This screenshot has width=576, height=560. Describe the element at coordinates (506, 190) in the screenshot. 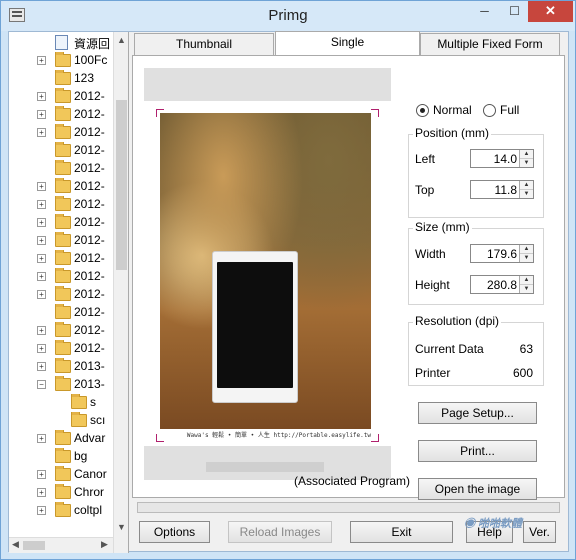

I see `top-value: 11.8` at that location.